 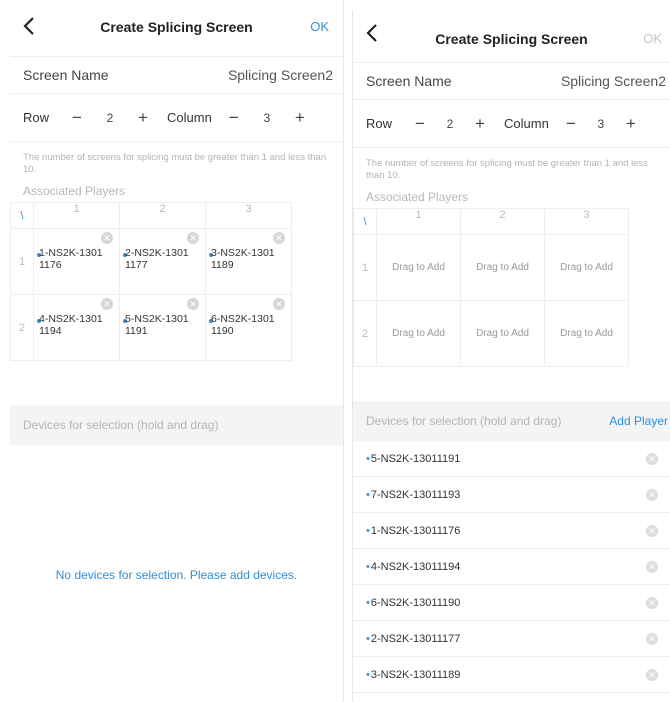 I want to click on device-name: 7-NS2K-13011193, so click(x=413, y=495).